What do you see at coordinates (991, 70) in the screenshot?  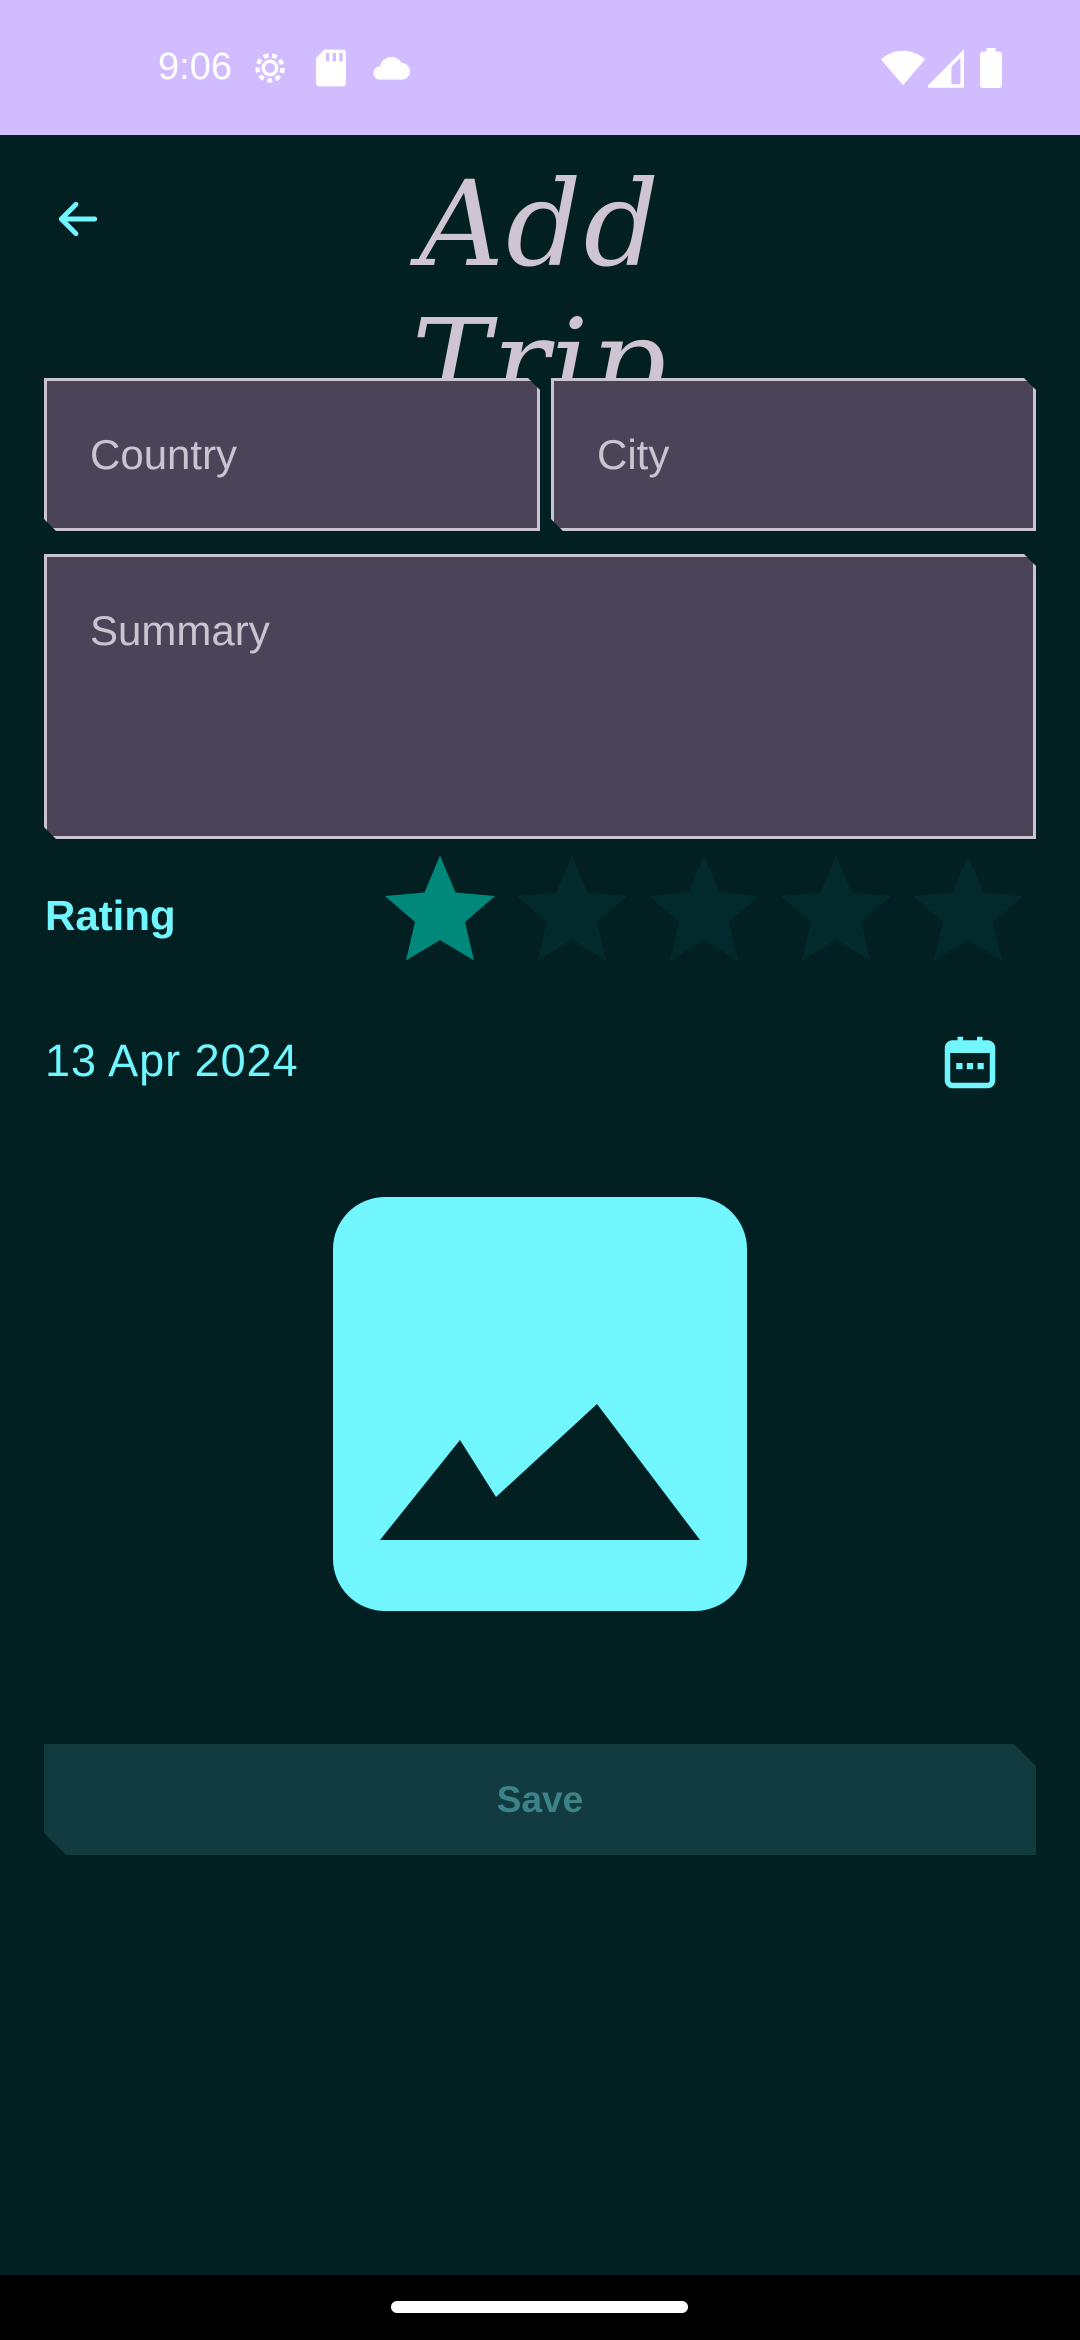 I see `battery-icon` at bounding box center [991, 70].